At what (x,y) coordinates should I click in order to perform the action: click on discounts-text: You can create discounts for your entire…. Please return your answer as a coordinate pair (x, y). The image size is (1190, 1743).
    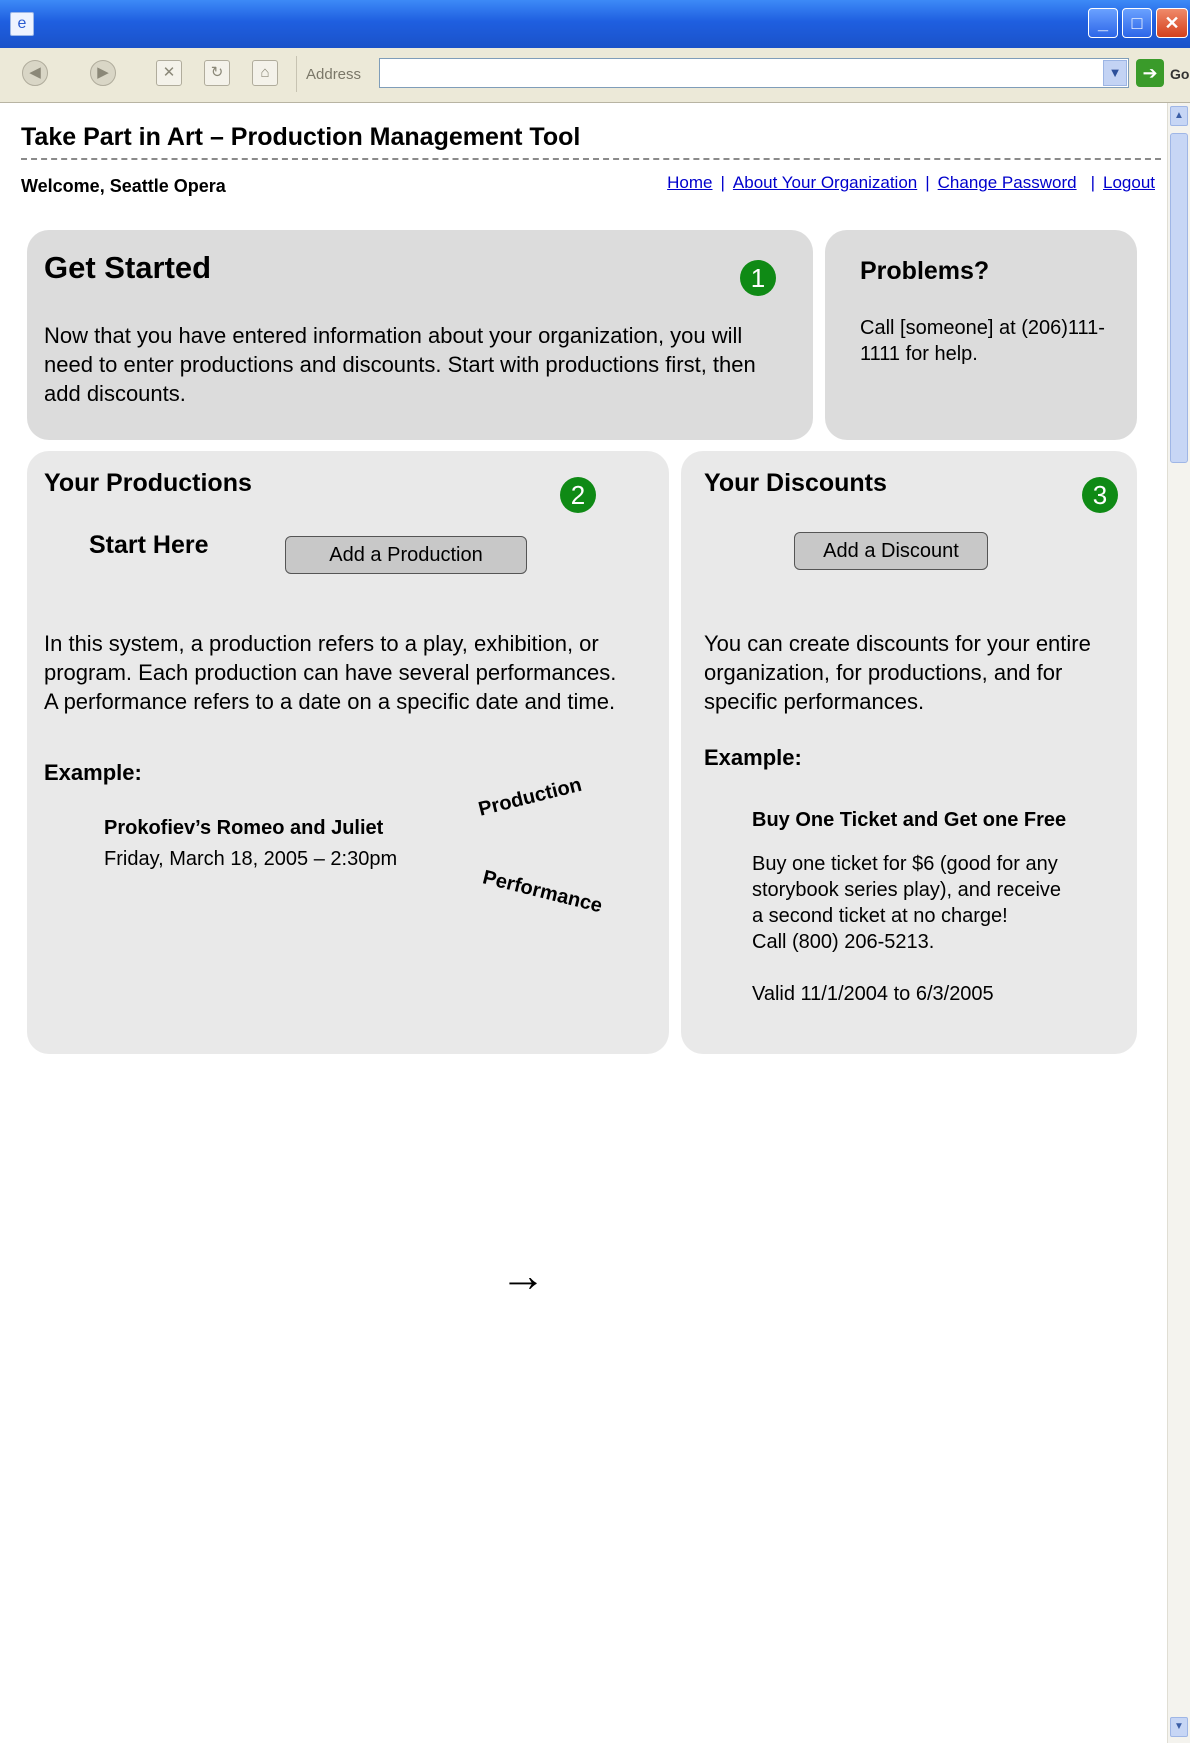
    Looking at the image, I should click on (897, 672).